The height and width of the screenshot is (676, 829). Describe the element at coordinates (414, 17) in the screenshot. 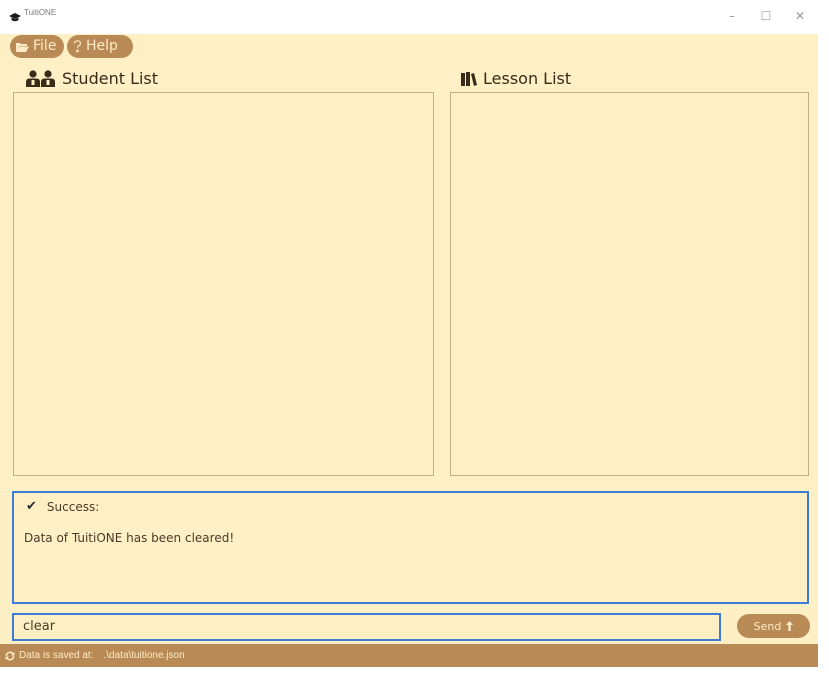

I see `title-bar: TuitiONE – ☐ ✕` at that location.